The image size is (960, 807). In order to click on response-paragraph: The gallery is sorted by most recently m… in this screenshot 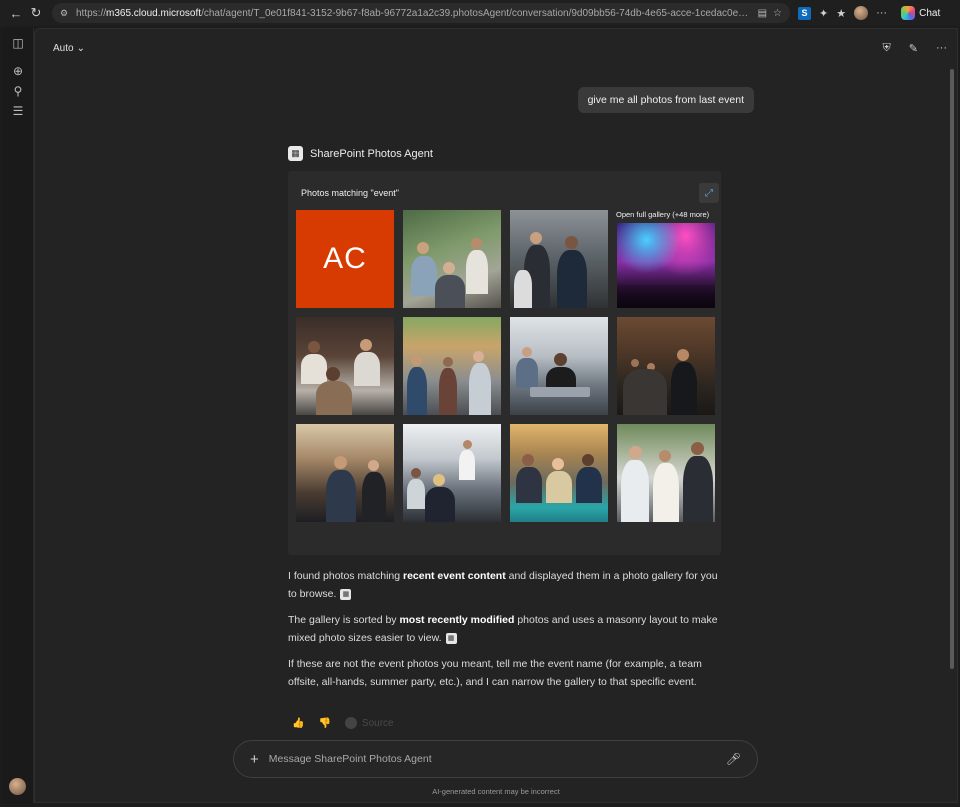, I will do `click(503, 629)`.